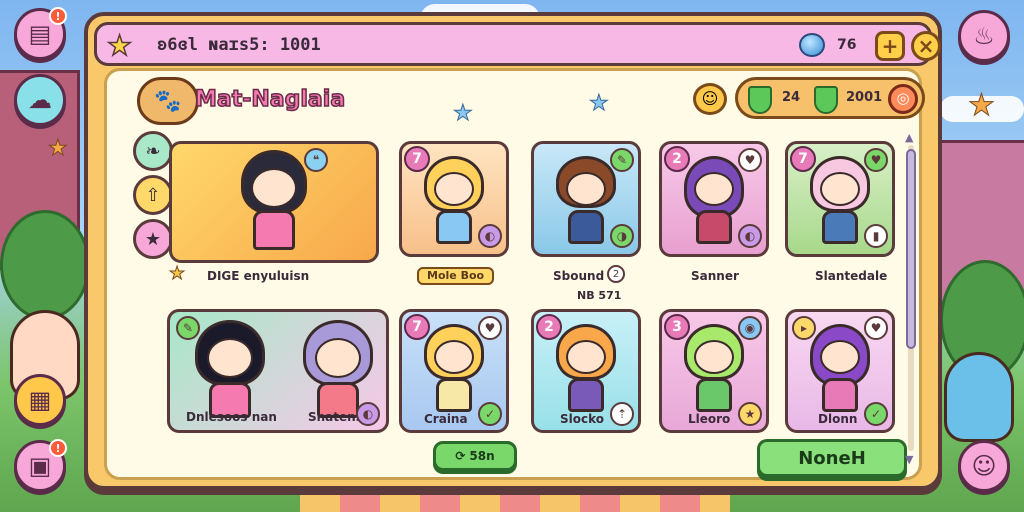 The height and width of the screenshot is (512, 1024). I want to click on character-button: ☺, so click(984, 466).